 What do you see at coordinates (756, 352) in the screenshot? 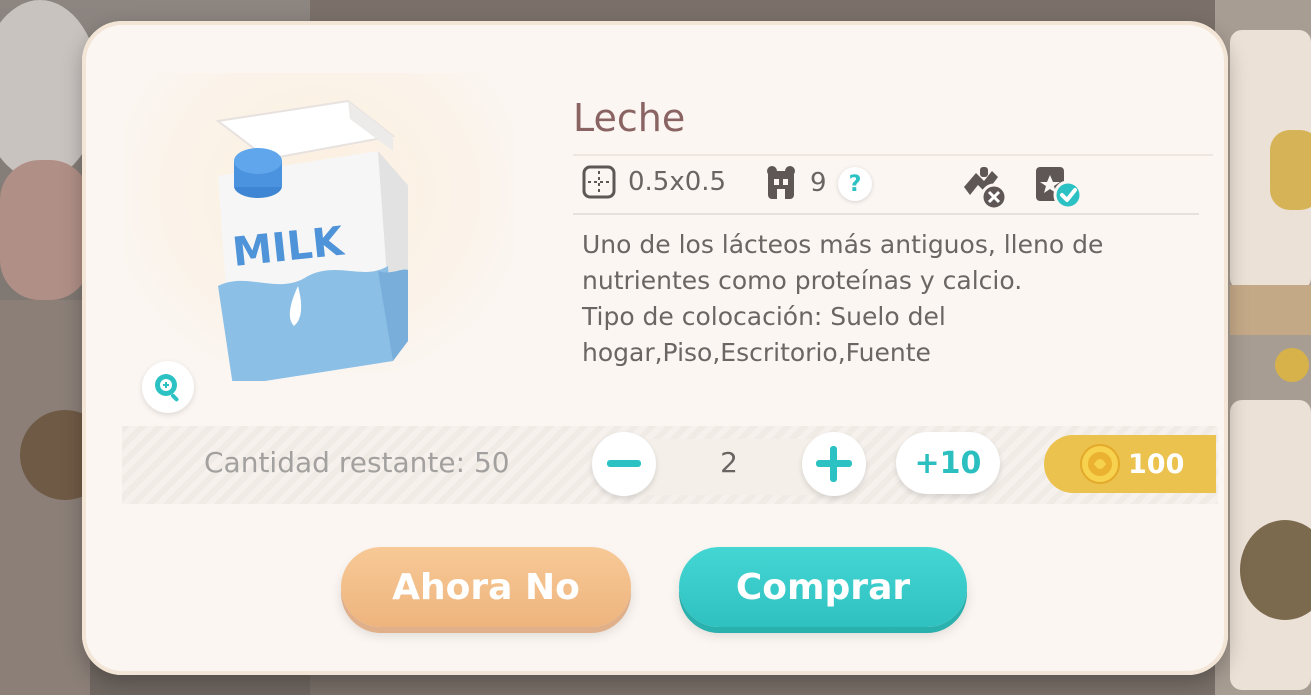
I see `description-line: hogar,Piso,Escritorio,Fuente` at bounding box center [756, 352].